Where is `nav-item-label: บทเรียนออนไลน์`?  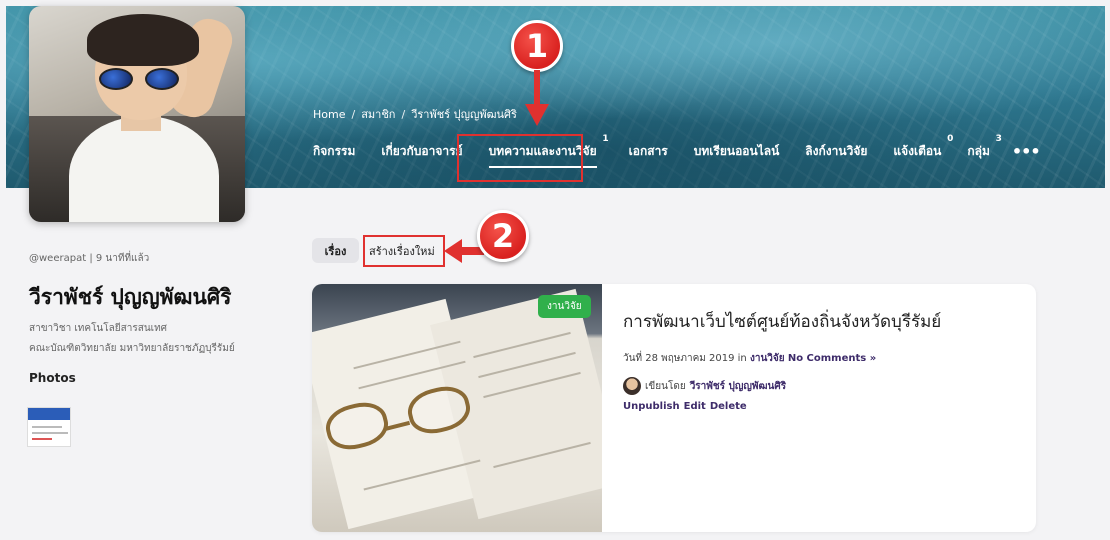 nav-item-label: บทเรียนออนไลน์ is located at coordinates (736, 150).